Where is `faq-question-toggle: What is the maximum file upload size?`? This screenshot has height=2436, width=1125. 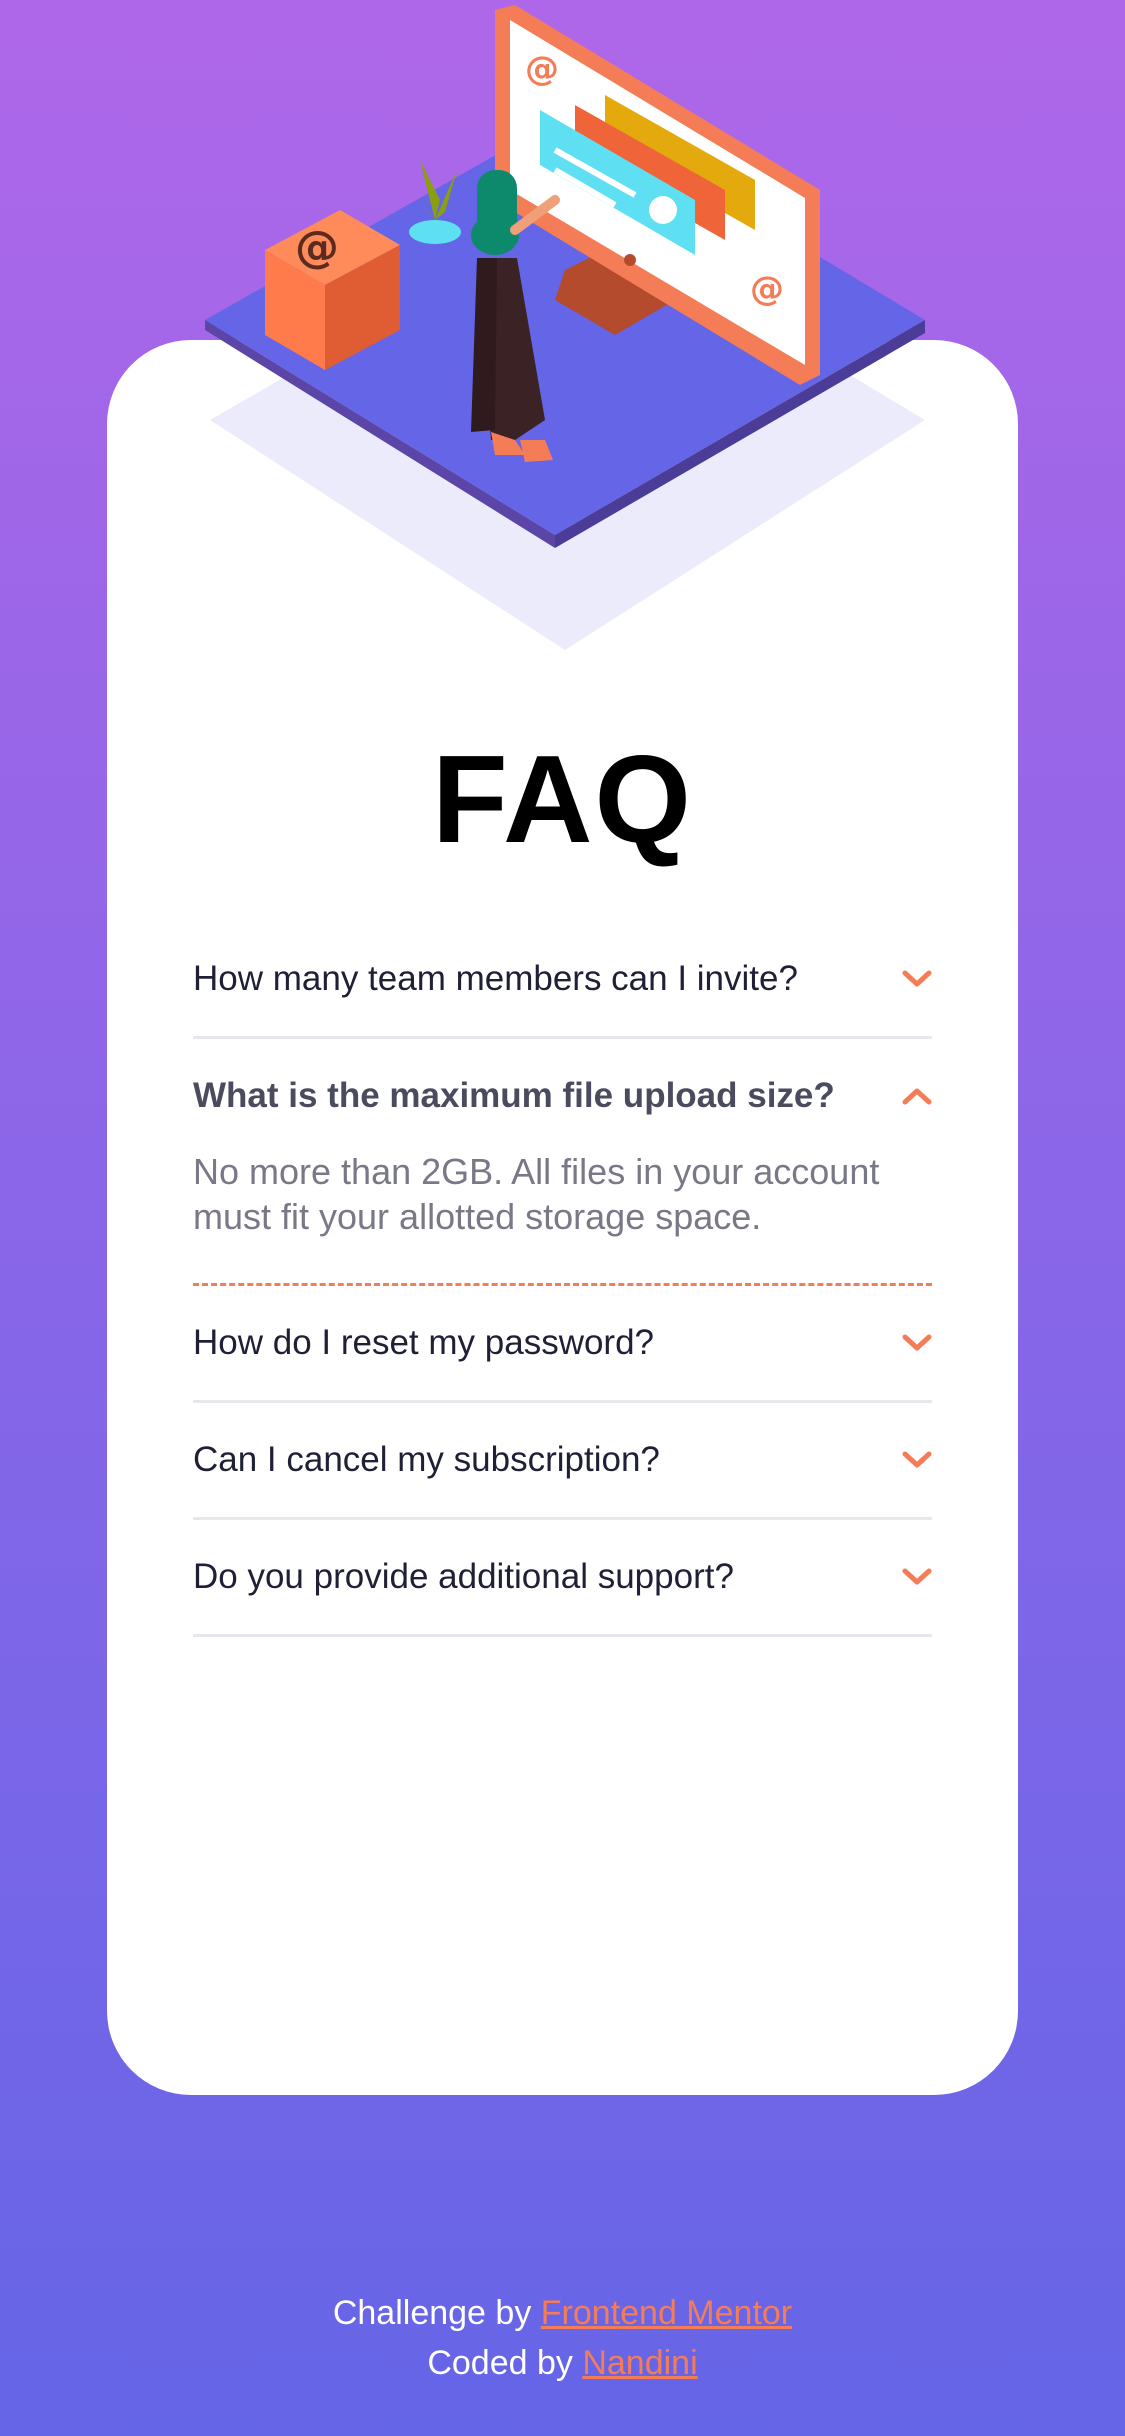
faq-question-toggle: What is the maximum file upload size? is located at coordinates (562, 1096).